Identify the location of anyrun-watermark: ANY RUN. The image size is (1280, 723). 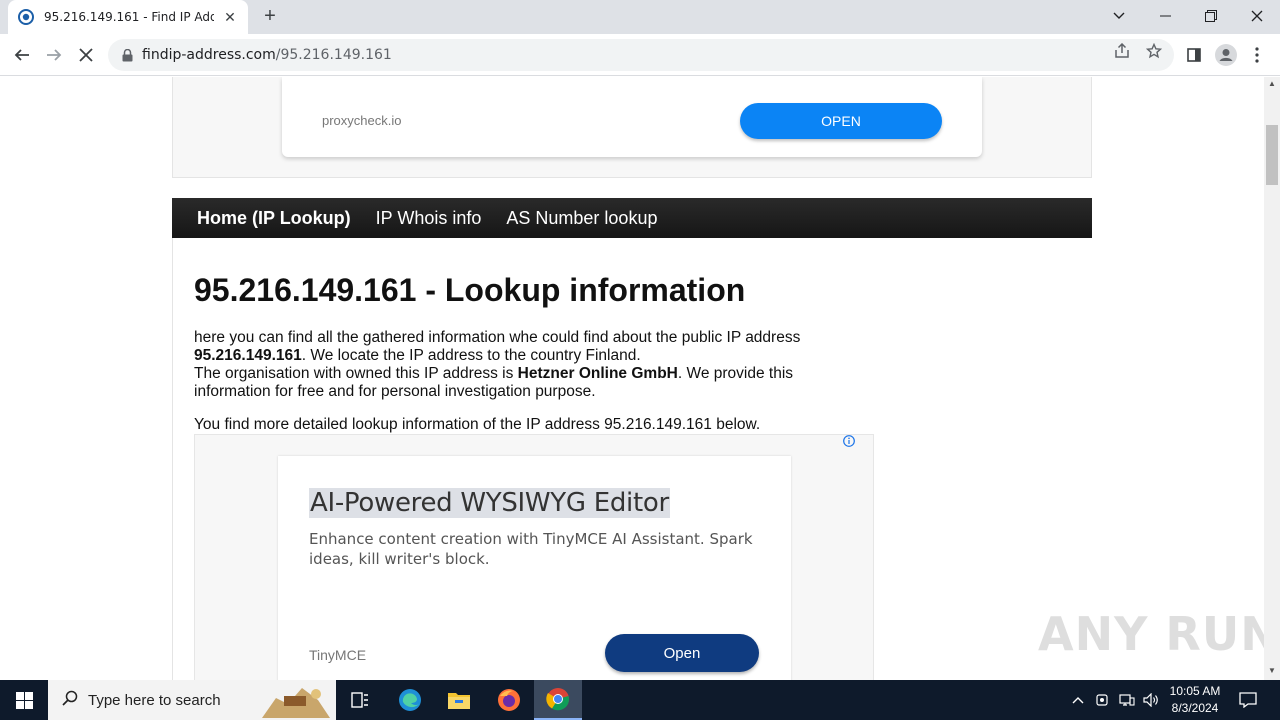
(1151, 634).